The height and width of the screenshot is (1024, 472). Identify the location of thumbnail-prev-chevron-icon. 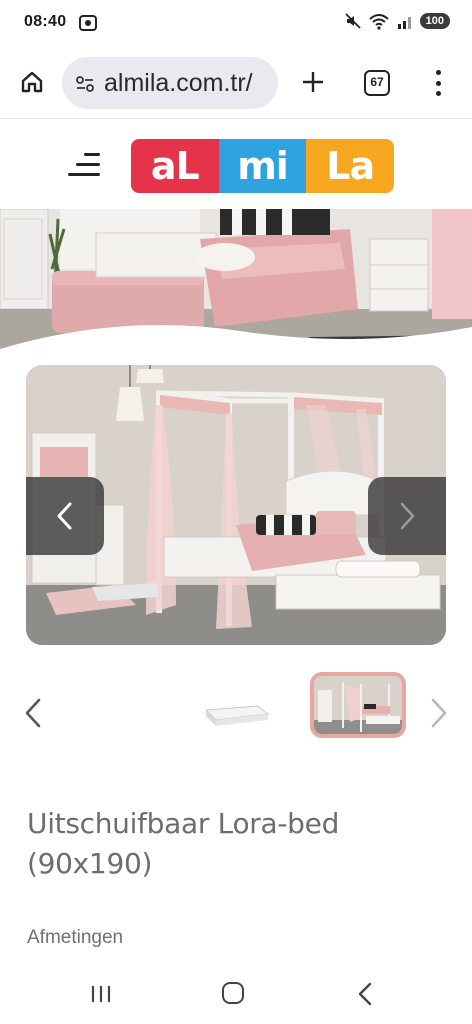
(33, 713).